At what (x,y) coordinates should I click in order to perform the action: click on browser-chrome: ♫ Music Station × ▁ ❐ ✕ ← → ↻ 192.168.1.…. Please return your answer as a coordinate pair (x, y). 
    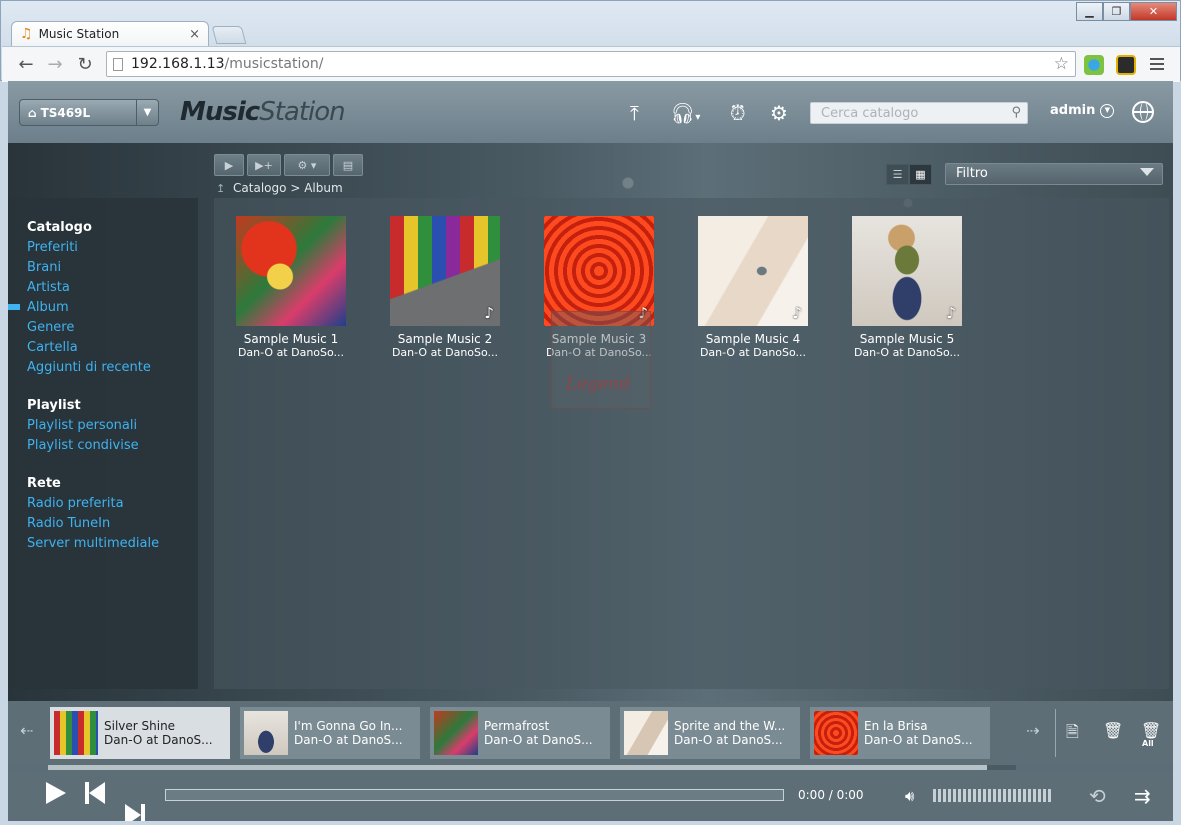
    Looking at the image, I should click on (590, 41).